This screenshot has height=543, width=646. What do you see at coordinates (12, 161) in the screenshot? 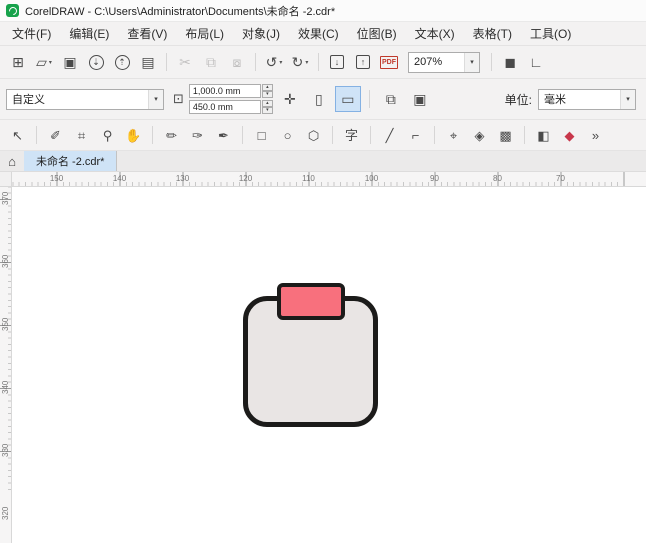
I see `home-icon: ⌂` at bounding box center [12, 161].